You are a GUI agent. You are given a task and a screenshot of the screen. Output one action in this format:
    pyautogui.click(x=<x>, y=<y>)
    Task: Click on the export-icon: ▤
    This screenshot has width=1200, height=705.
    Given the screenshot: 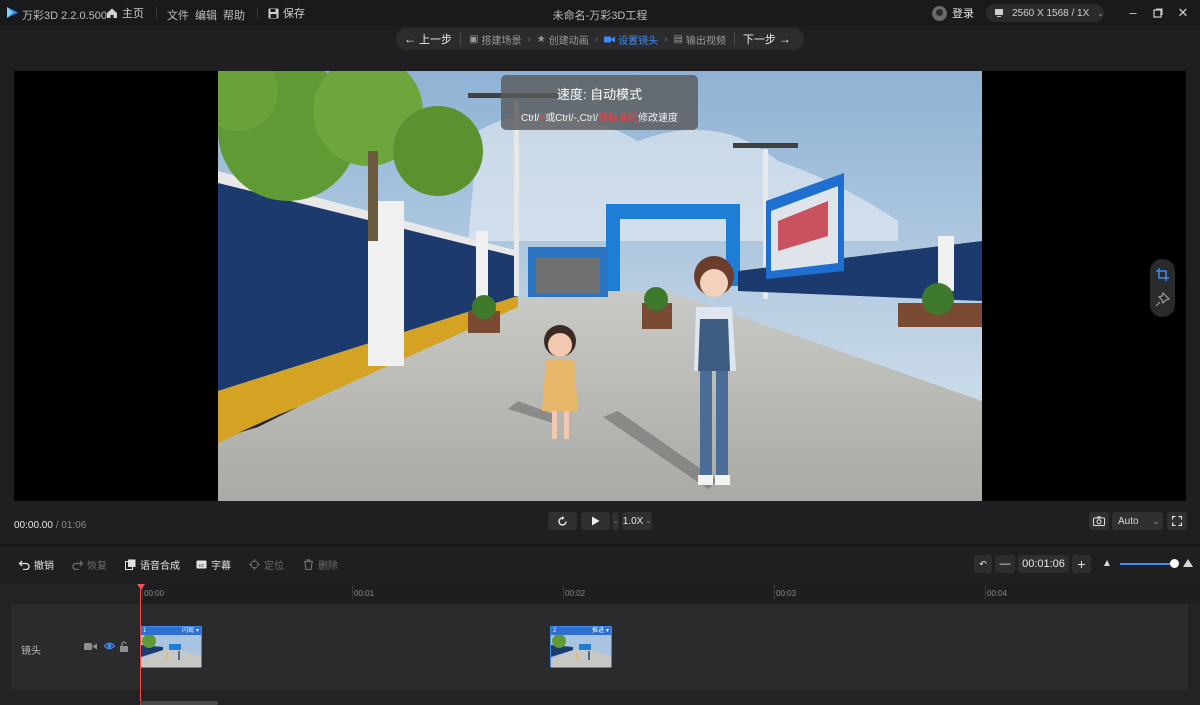 What is the action you would take?
    pyautogui.click(x=678, y=39)
    